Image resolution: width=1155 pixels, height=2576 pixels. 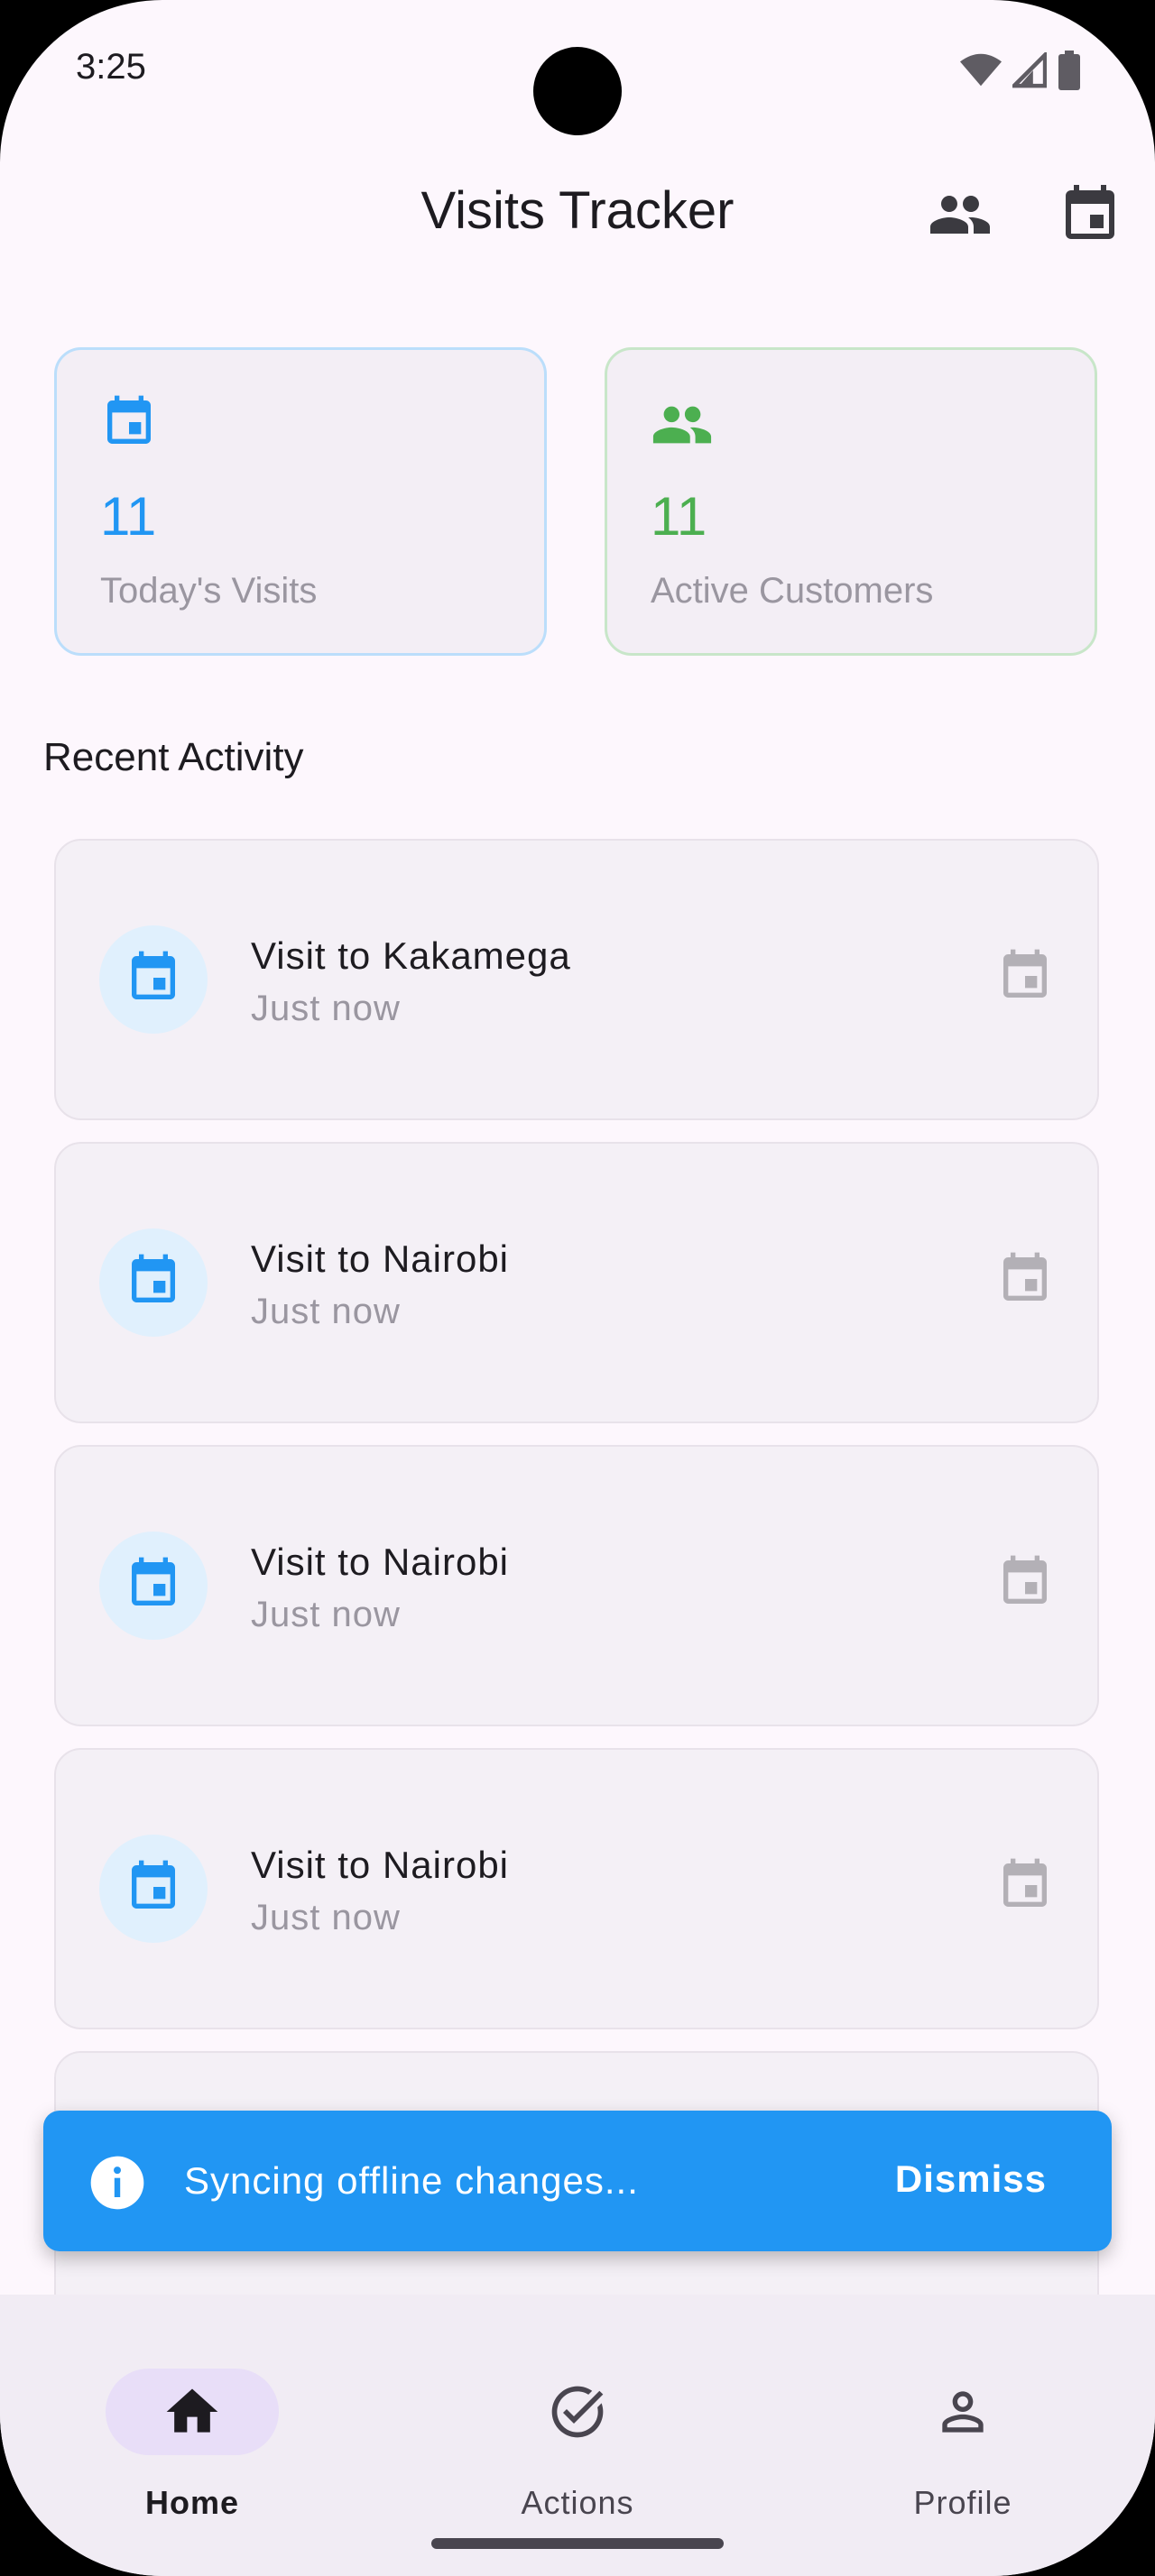 I want to click on nav-item-home: Home, so click(x=192, y=2426).